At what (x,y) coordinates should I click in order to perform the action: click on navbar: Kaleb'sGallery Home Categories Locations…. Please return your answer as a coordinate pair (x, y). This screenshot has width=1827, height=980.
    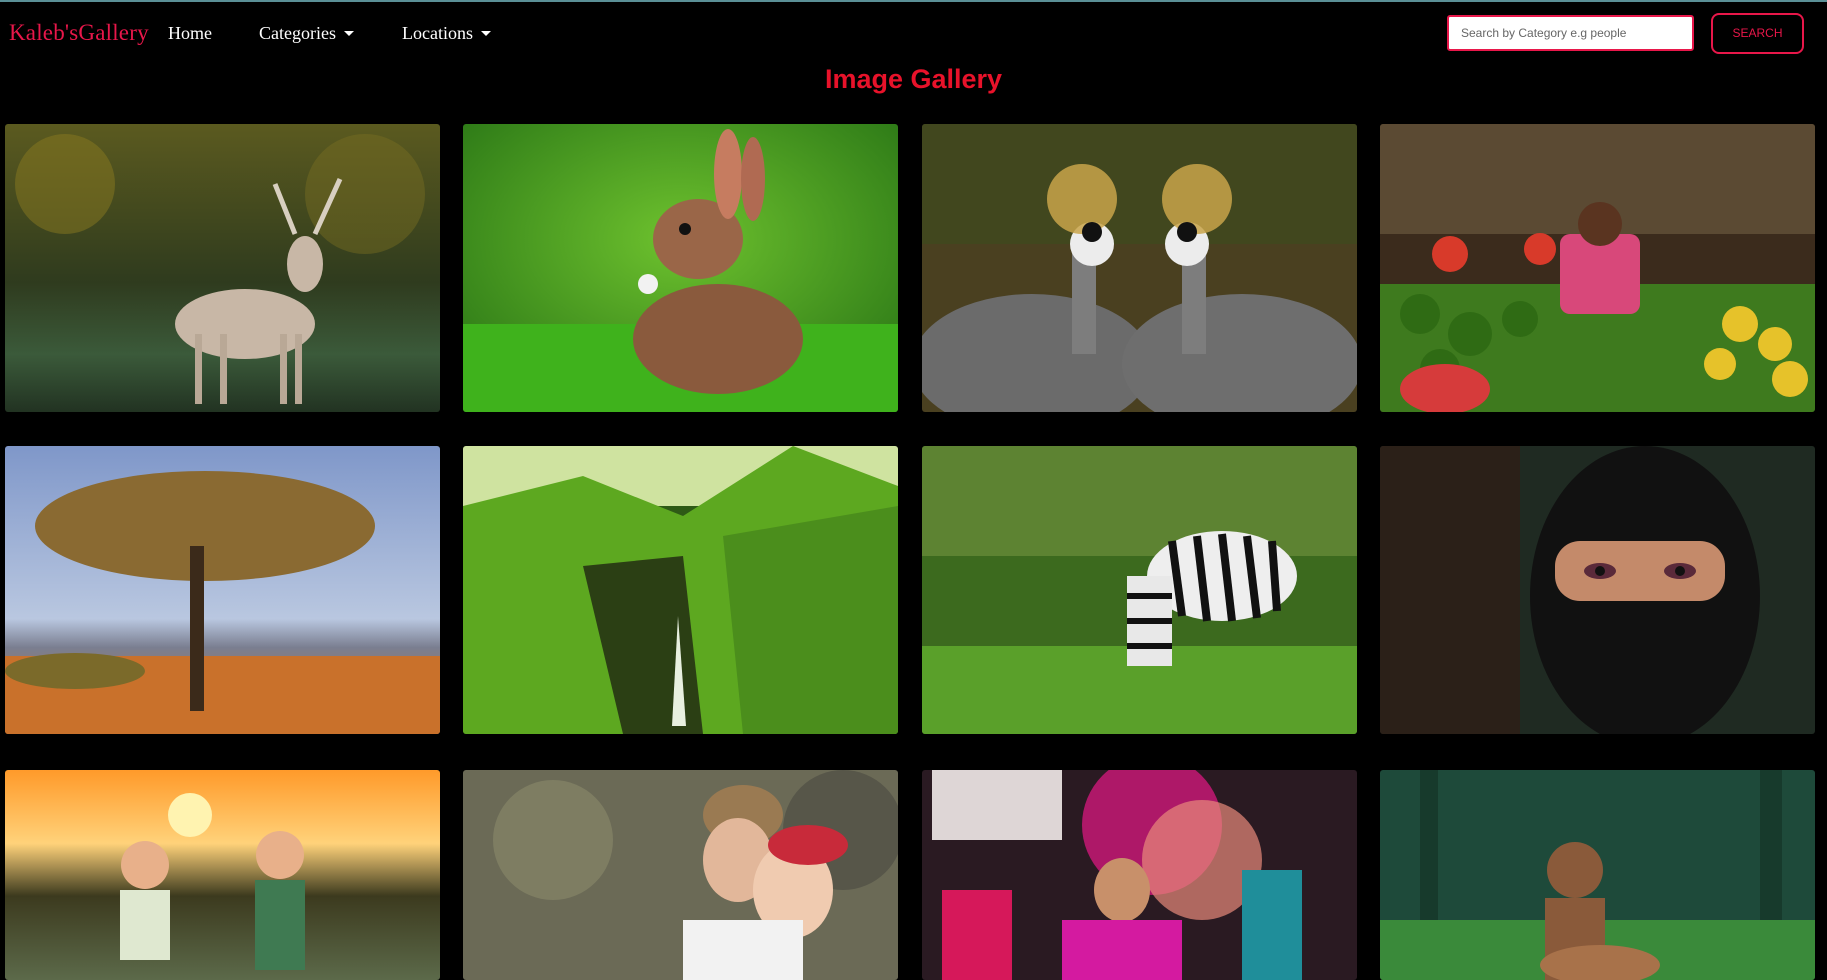
    Looking at the image, I should click on (913, 33).